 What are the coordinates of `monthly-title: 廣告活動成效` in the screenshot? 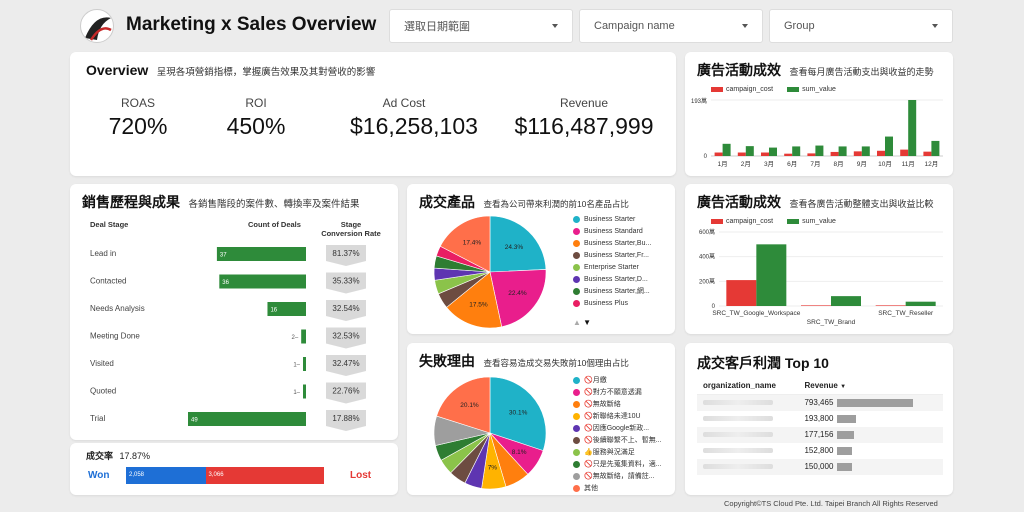 It's located at (739, 70).